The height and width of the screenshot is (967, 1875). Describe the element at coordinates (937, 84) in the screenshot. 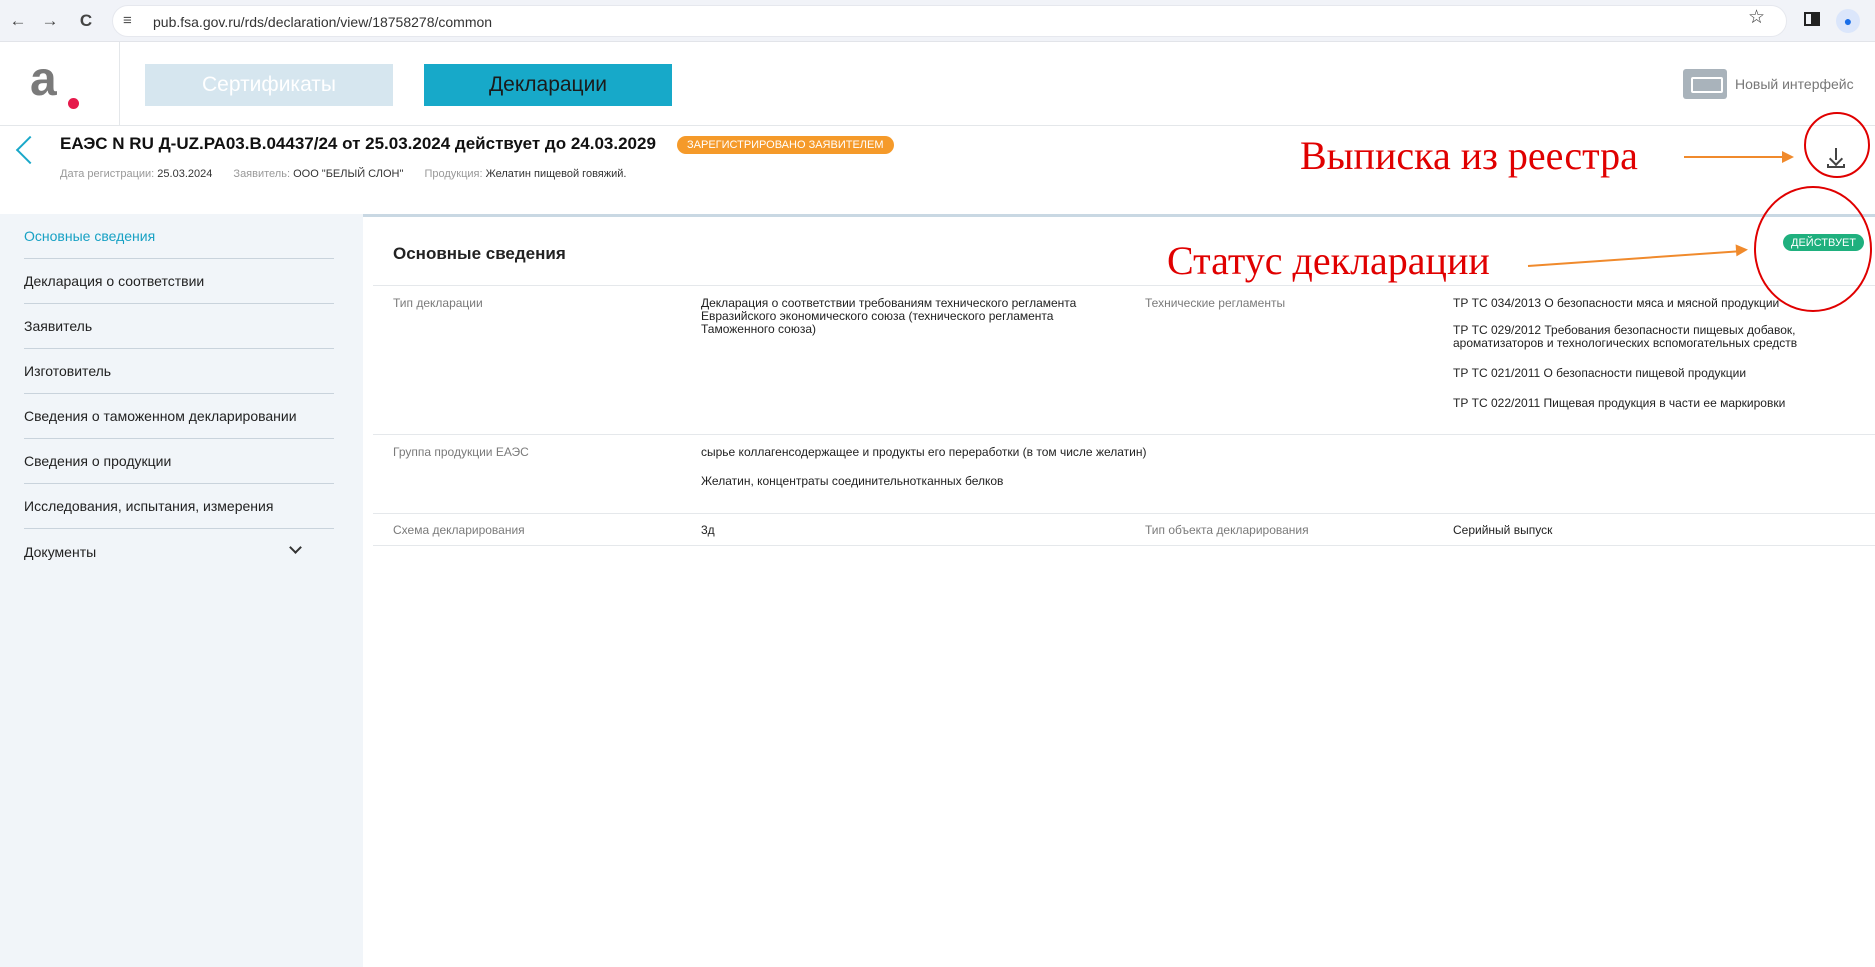

I see `site-header: а Сертификаты Декларации Новый интерфейс` at that location.